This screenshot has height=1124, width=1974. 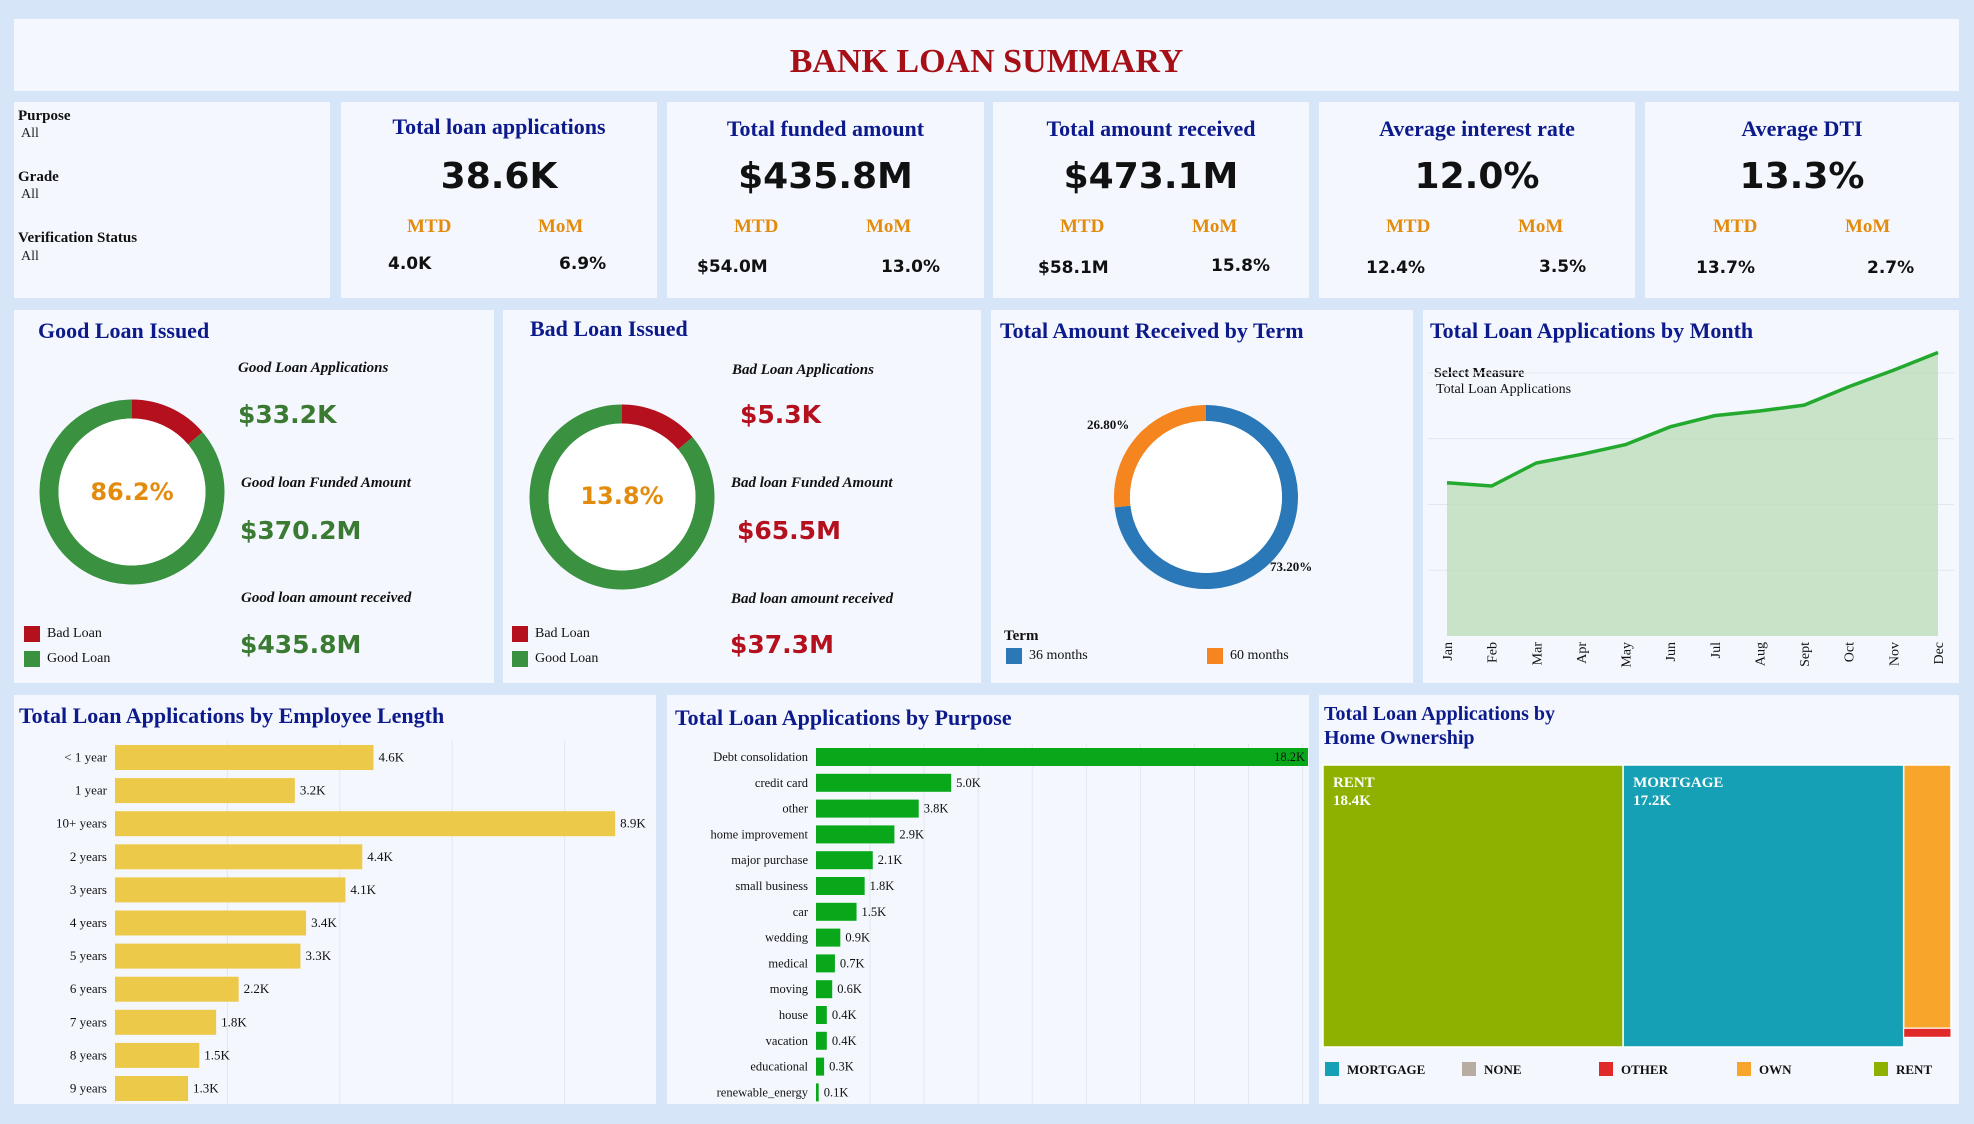 I want to click on category-label: 1 year, so click(x=91, y=790).